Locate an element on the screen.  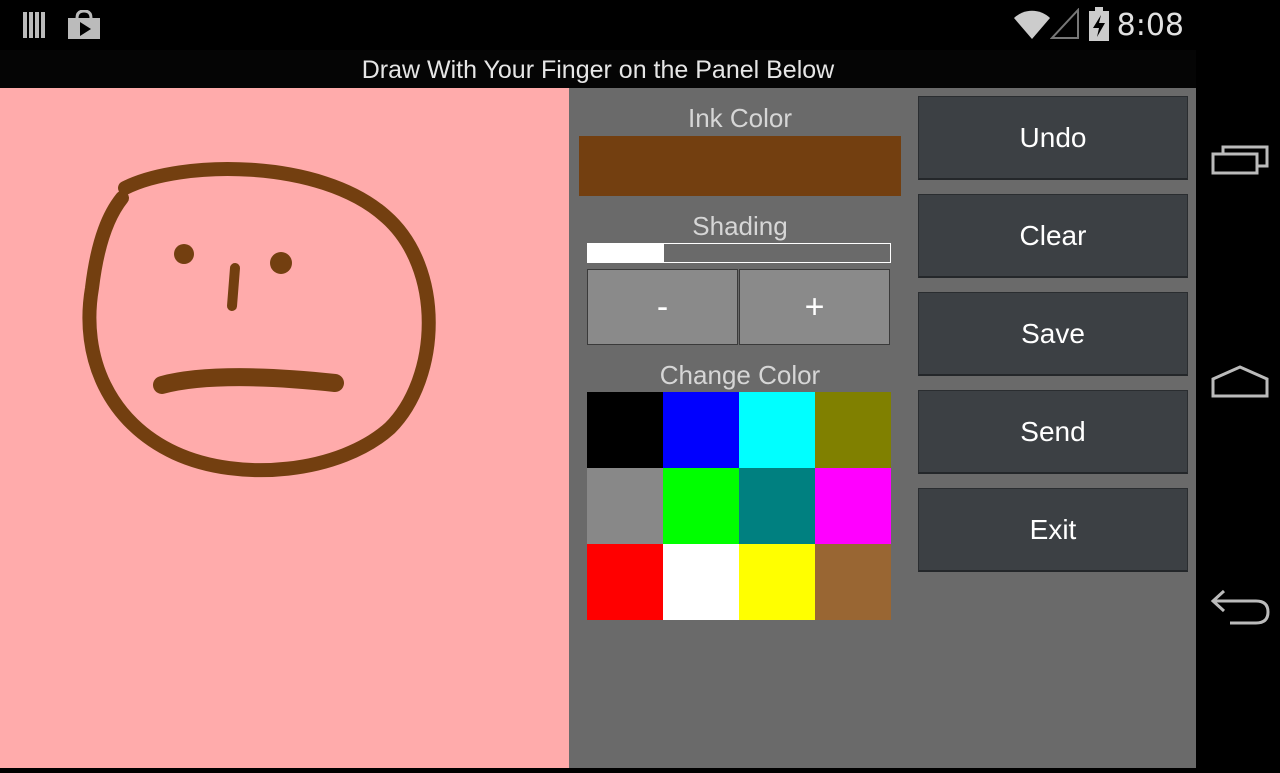
face-outline-stroke is located at coordinates (259, 320).